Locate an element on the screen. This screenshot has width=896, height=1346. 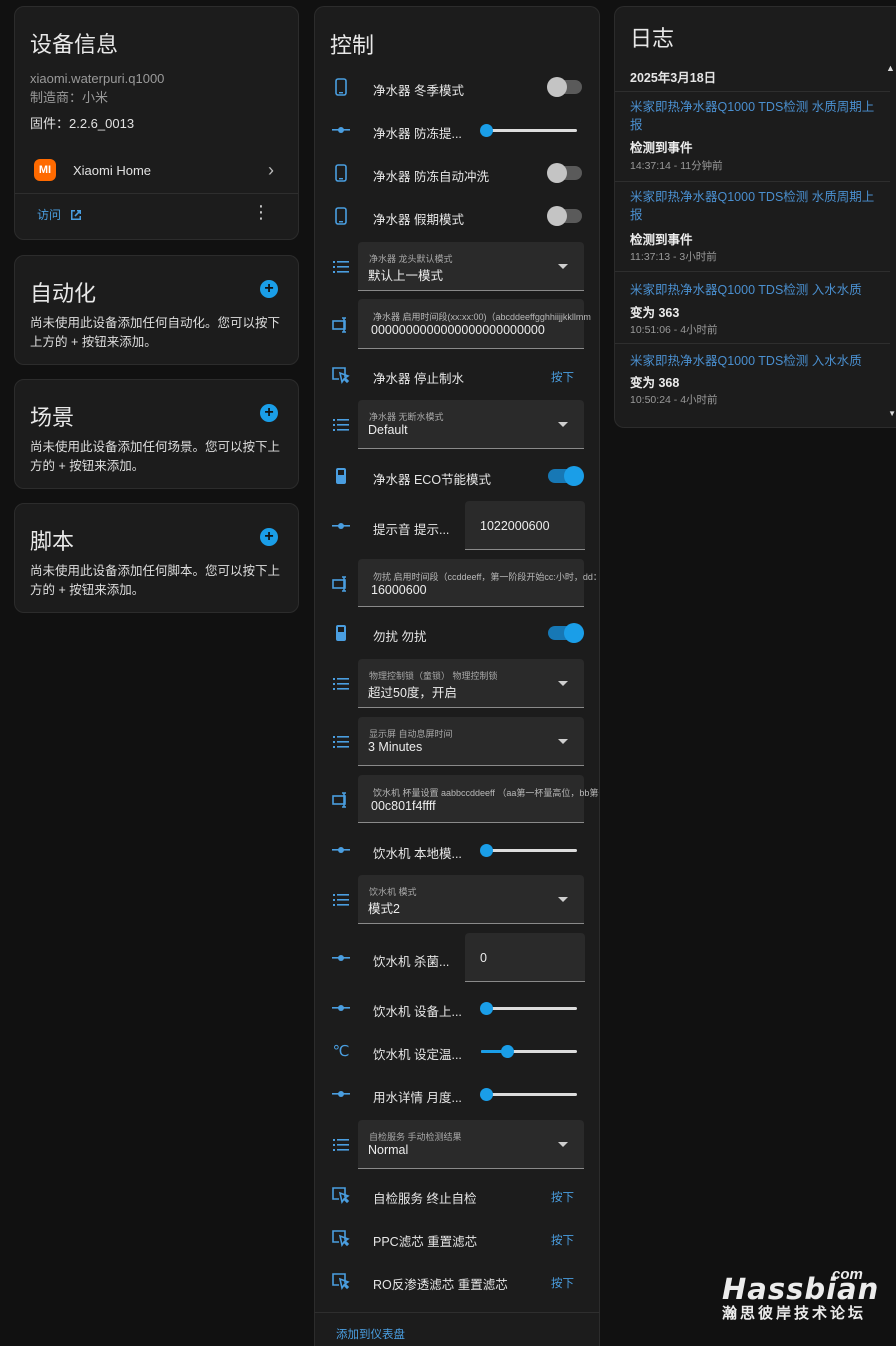
visit-link: 访问 is located at coordinates (60, 214).